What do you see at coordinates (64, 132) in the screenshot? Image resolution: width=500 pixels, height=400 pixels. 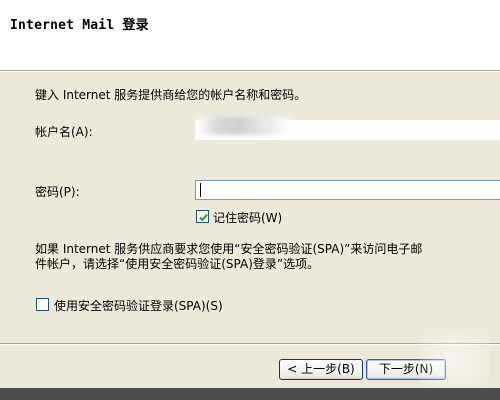 I see `account-name-label: 帐户名(A):` at bounding box center [64, 132].